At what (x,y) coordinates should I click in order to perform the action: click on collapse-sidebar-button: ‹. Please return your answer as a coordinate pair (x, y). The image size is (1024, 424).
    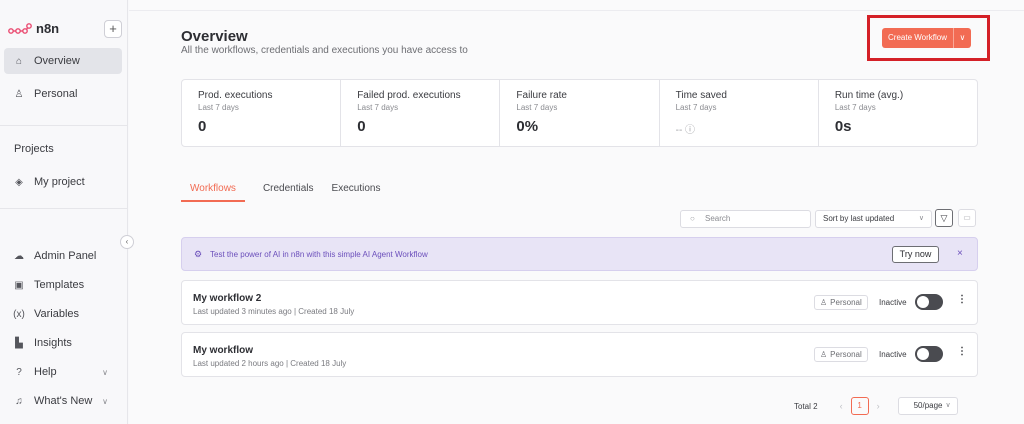
    Looking at the image, I should click on (127, 242).